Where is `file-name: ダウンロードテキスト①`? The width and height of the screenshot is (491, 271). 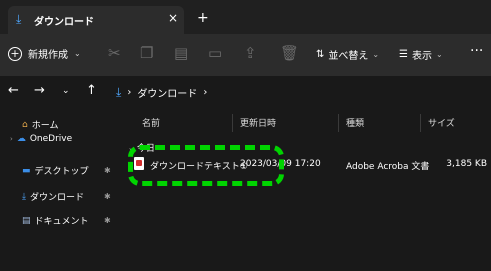 file-name: ダウンロードテキスト① is located at coordinates (199, 167).